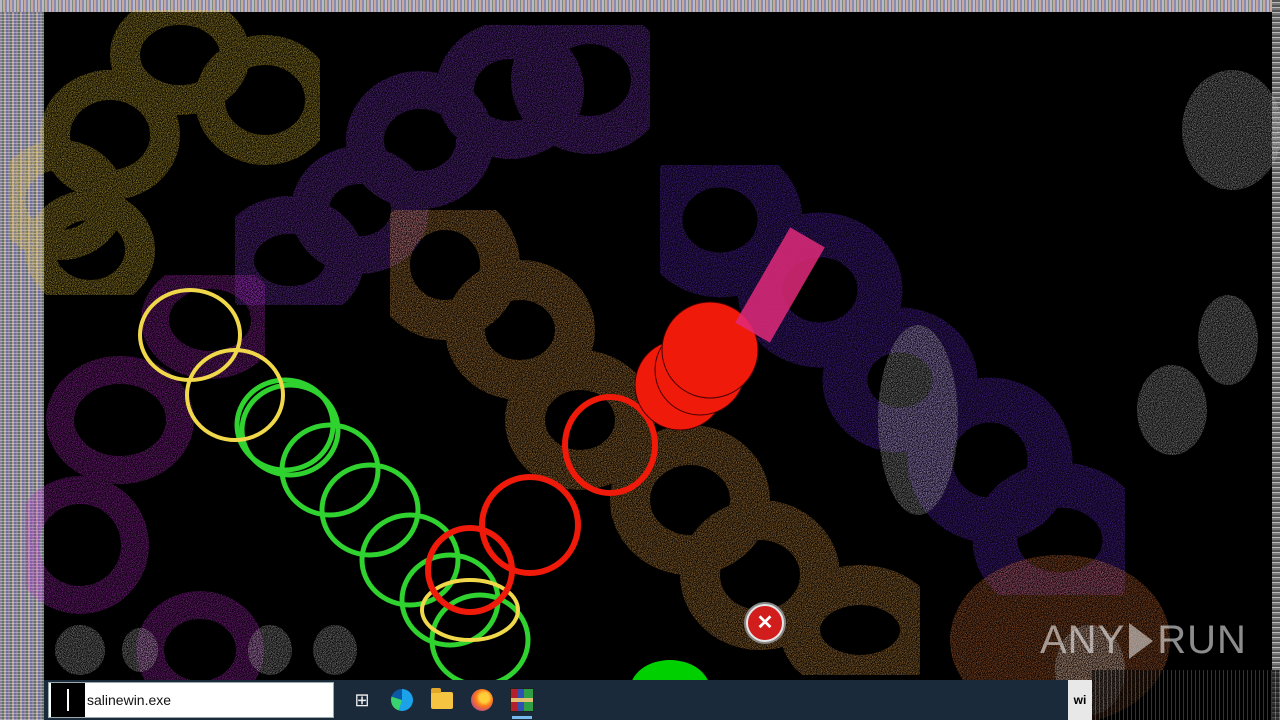 Image resolution: width=1280 pixels, height=720 pixels. Describe the element at coordinates (1202, 640) in the screenshot. I see `watermark-right-text: RUN` at that location.